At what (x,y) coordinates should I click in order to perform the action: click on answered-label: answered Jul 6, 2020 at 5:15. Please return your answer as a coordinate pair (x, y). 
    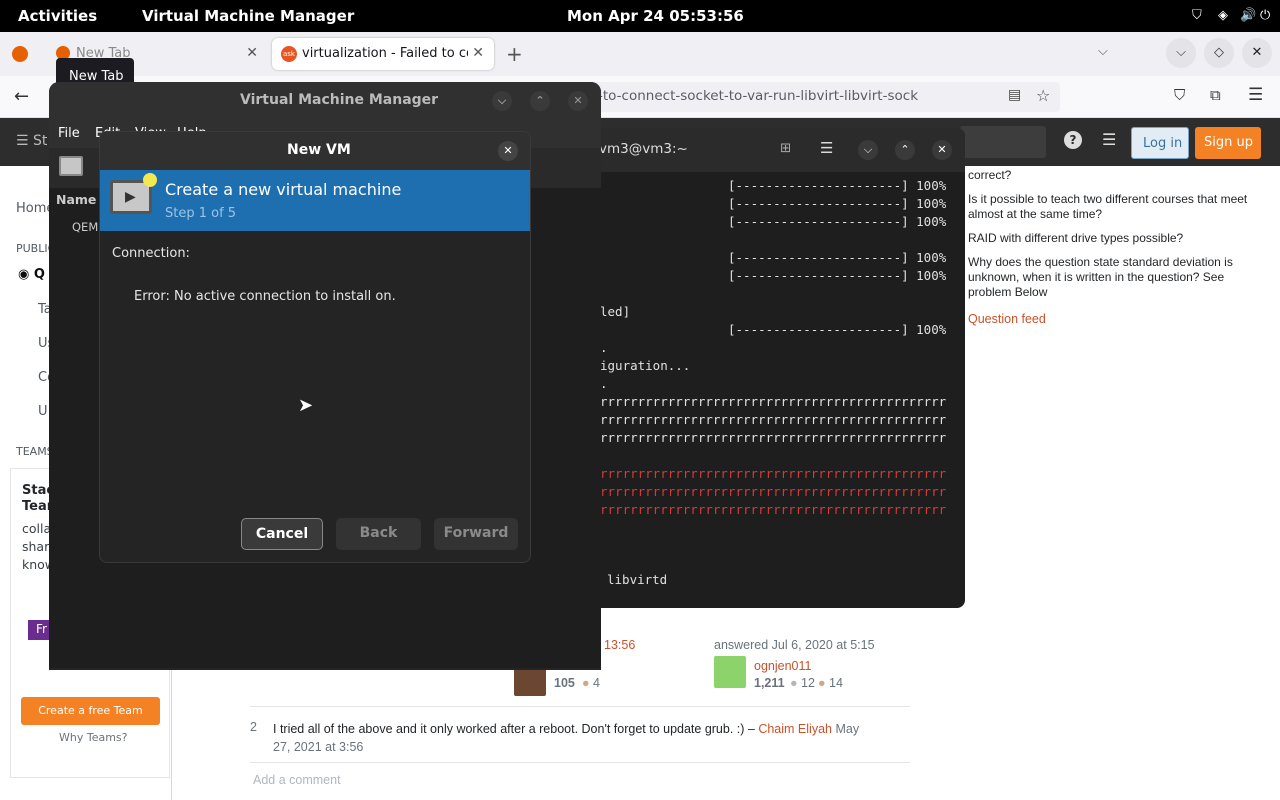
    Looking at the image, I should click on (794, 645).